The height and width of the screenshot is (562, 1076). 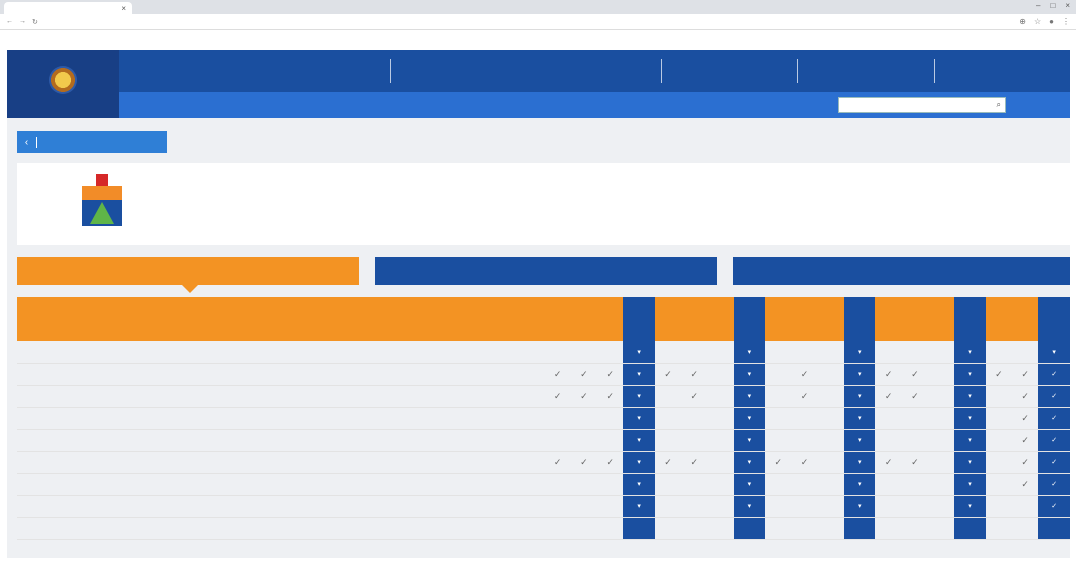 I want to click on menu-icon: ⋮, so click(x=1066, y=21).